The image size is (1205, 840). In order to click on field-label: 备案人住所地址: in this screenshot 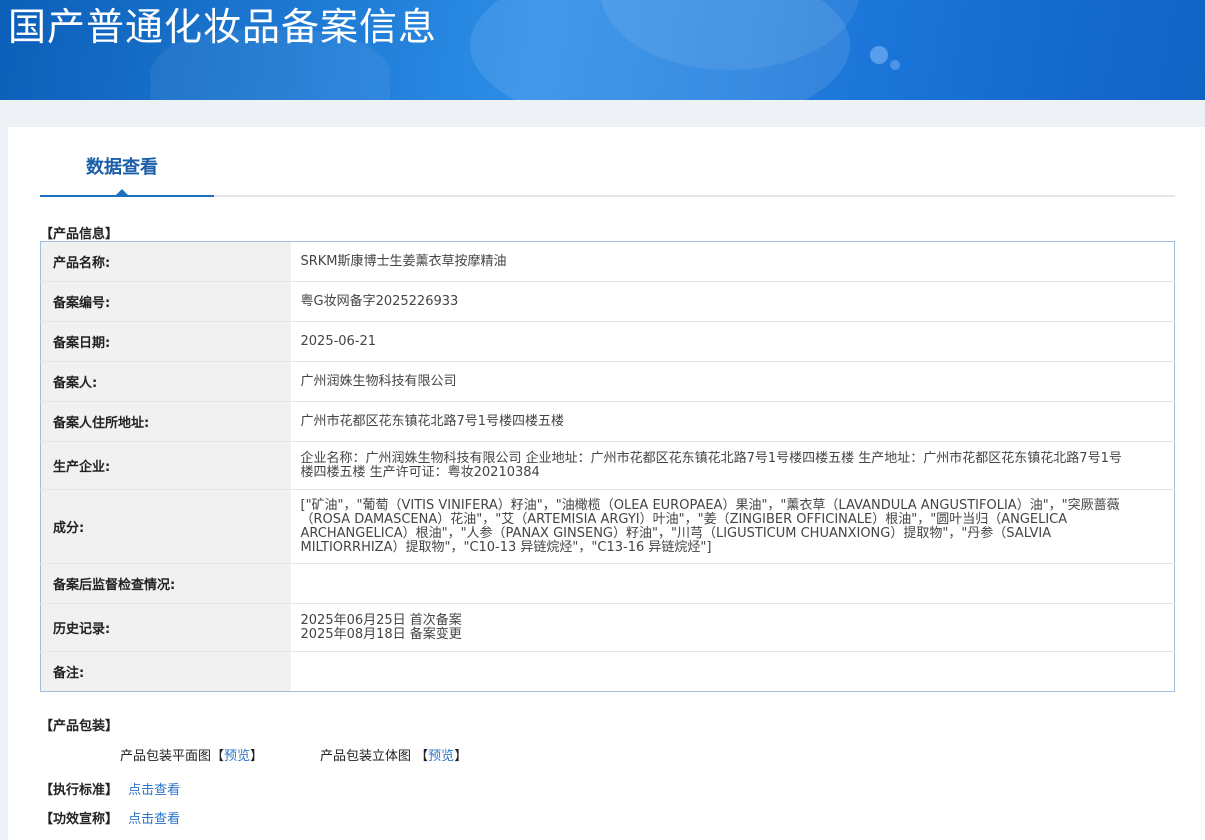, I will do `click(165, 421)`.